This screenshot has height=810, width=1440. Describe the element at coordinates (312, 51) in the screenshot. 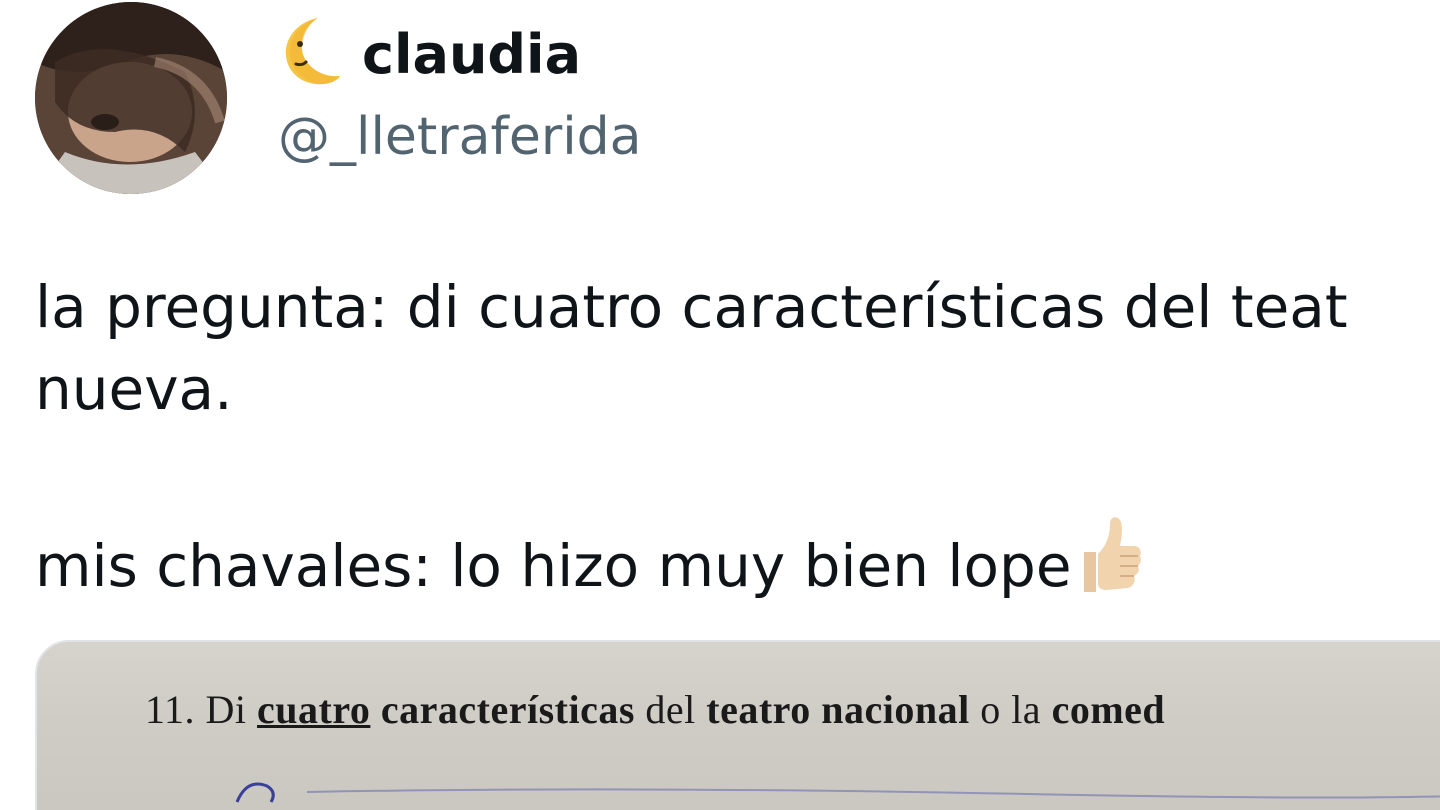

I see `crescent-moon-face-icon` at that location.